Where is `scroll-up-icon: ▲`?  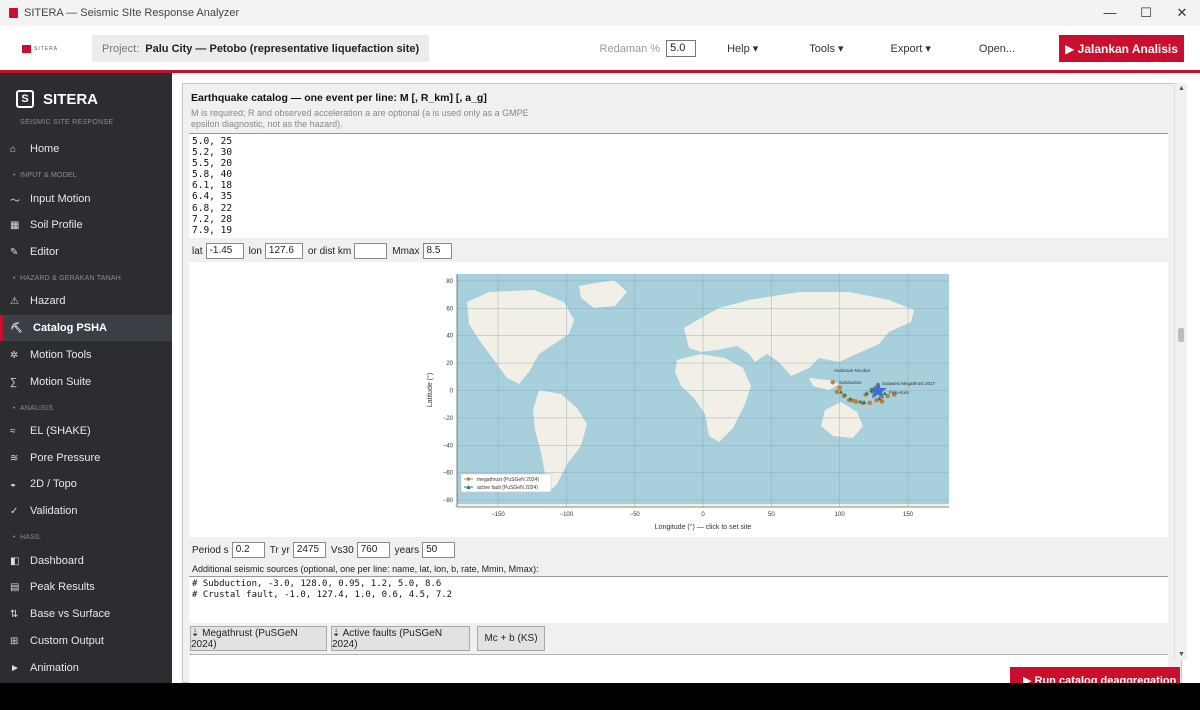 scroll-up-icon: ▲ is located at coordinates (1181, 88).